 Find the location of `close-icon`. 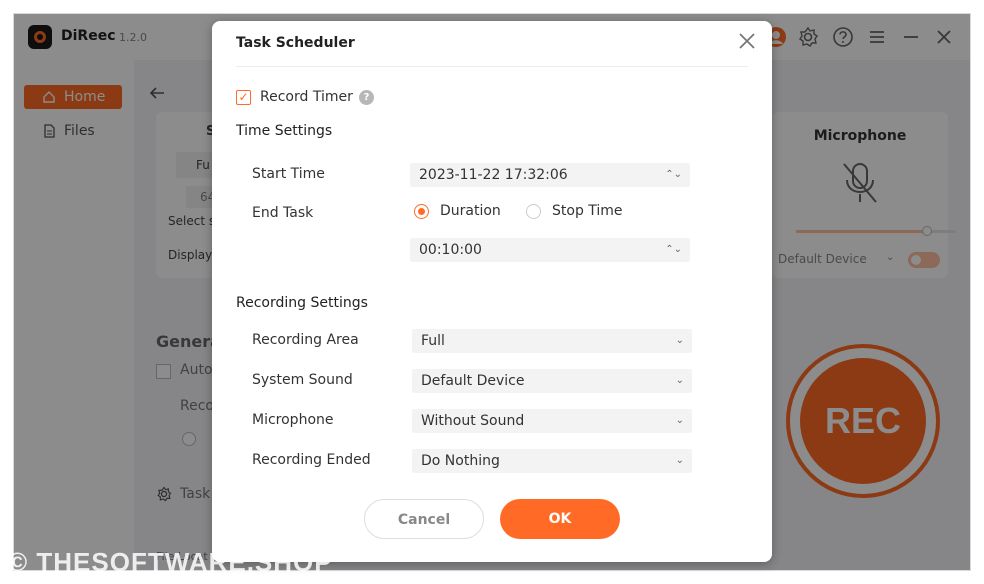

close-icon is located at coordinates (747, 43).